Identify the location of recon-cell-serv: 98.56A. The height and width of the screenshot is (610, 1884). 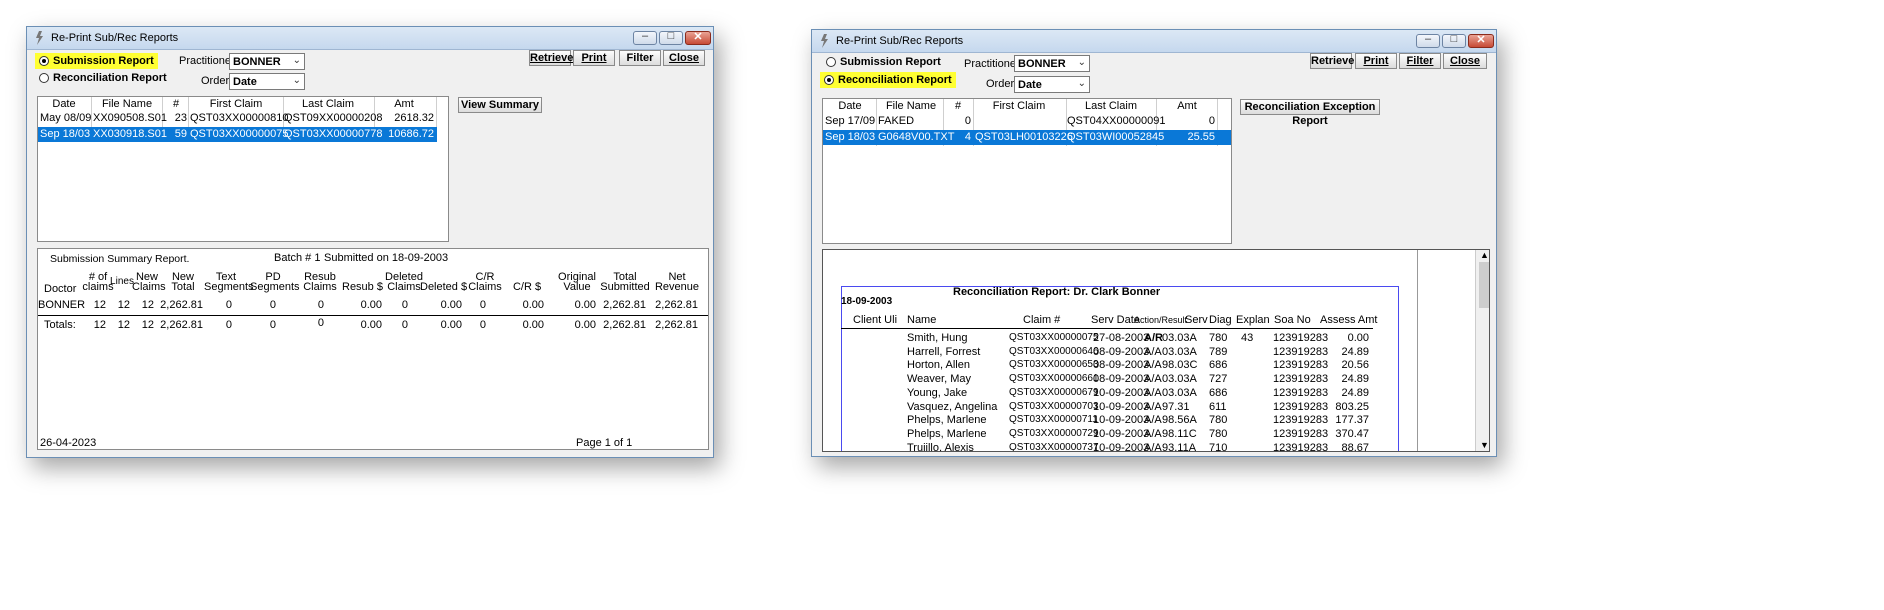
(1179, 420).